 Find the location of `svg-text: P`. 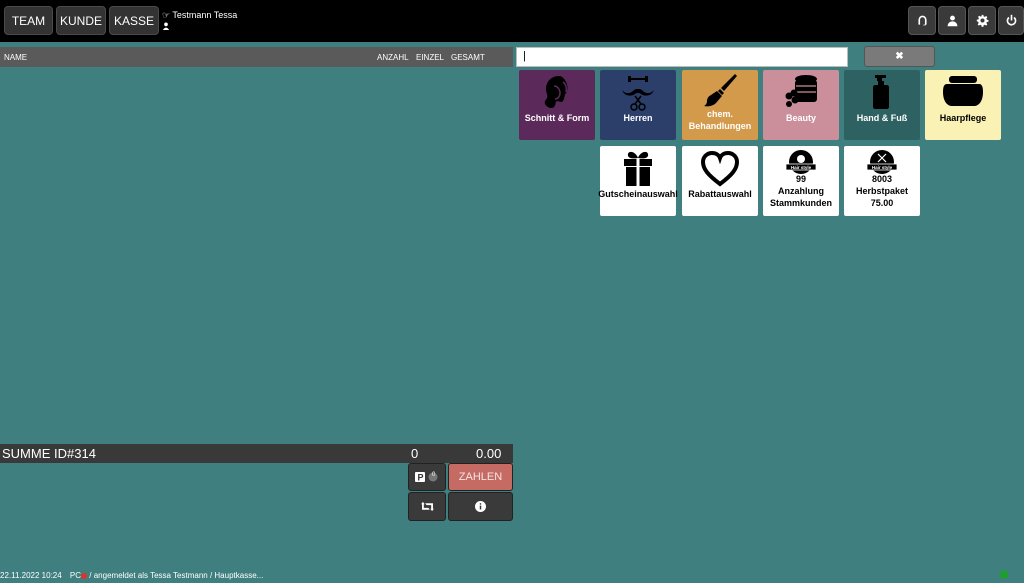

svg-text: P is located at coordinates (421, 478).